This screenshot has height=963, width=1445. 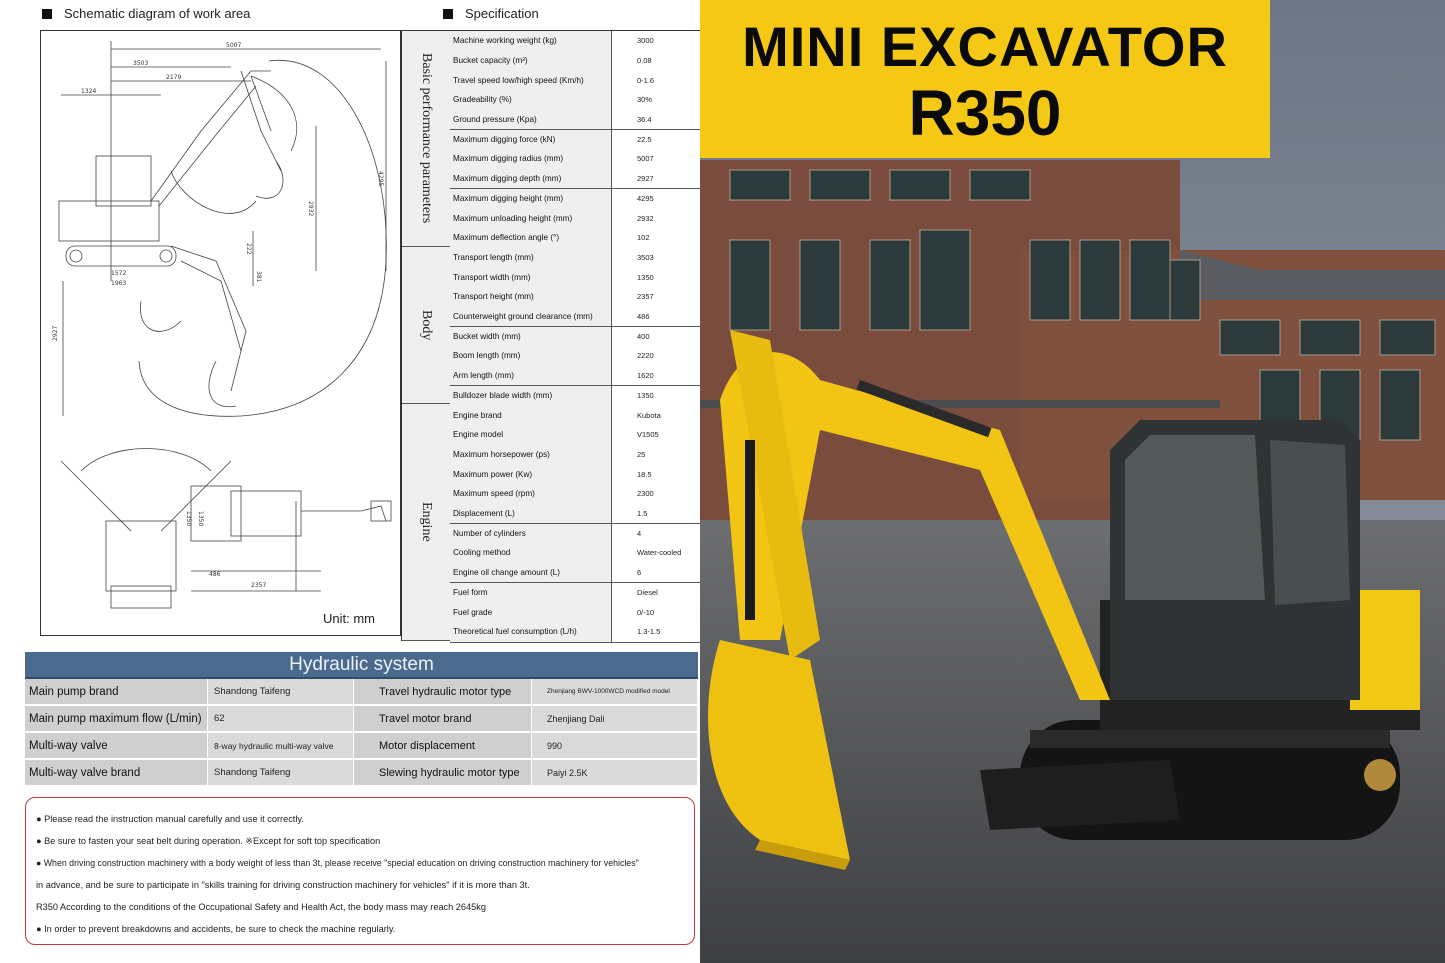 I want to click on spec-label: Maximum speed (rpm), so click(x=531, y=494).